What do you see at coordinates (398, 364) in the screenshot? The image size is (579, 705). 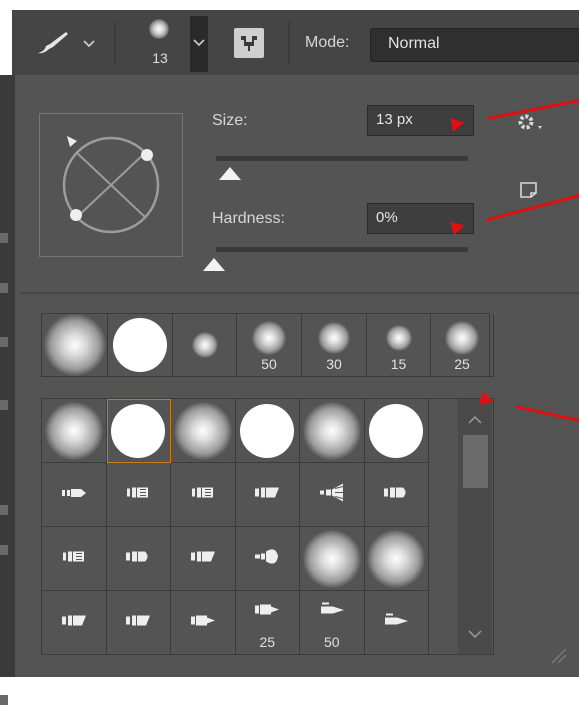 I see `brush-size-label: 15` at bounding box center [398, 364].